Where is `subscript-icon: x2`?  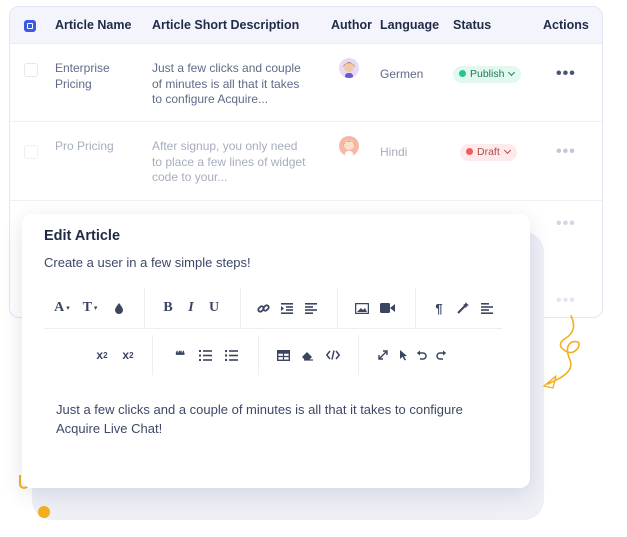 subscript-icon: x2 is located at coordinates (102, 355).